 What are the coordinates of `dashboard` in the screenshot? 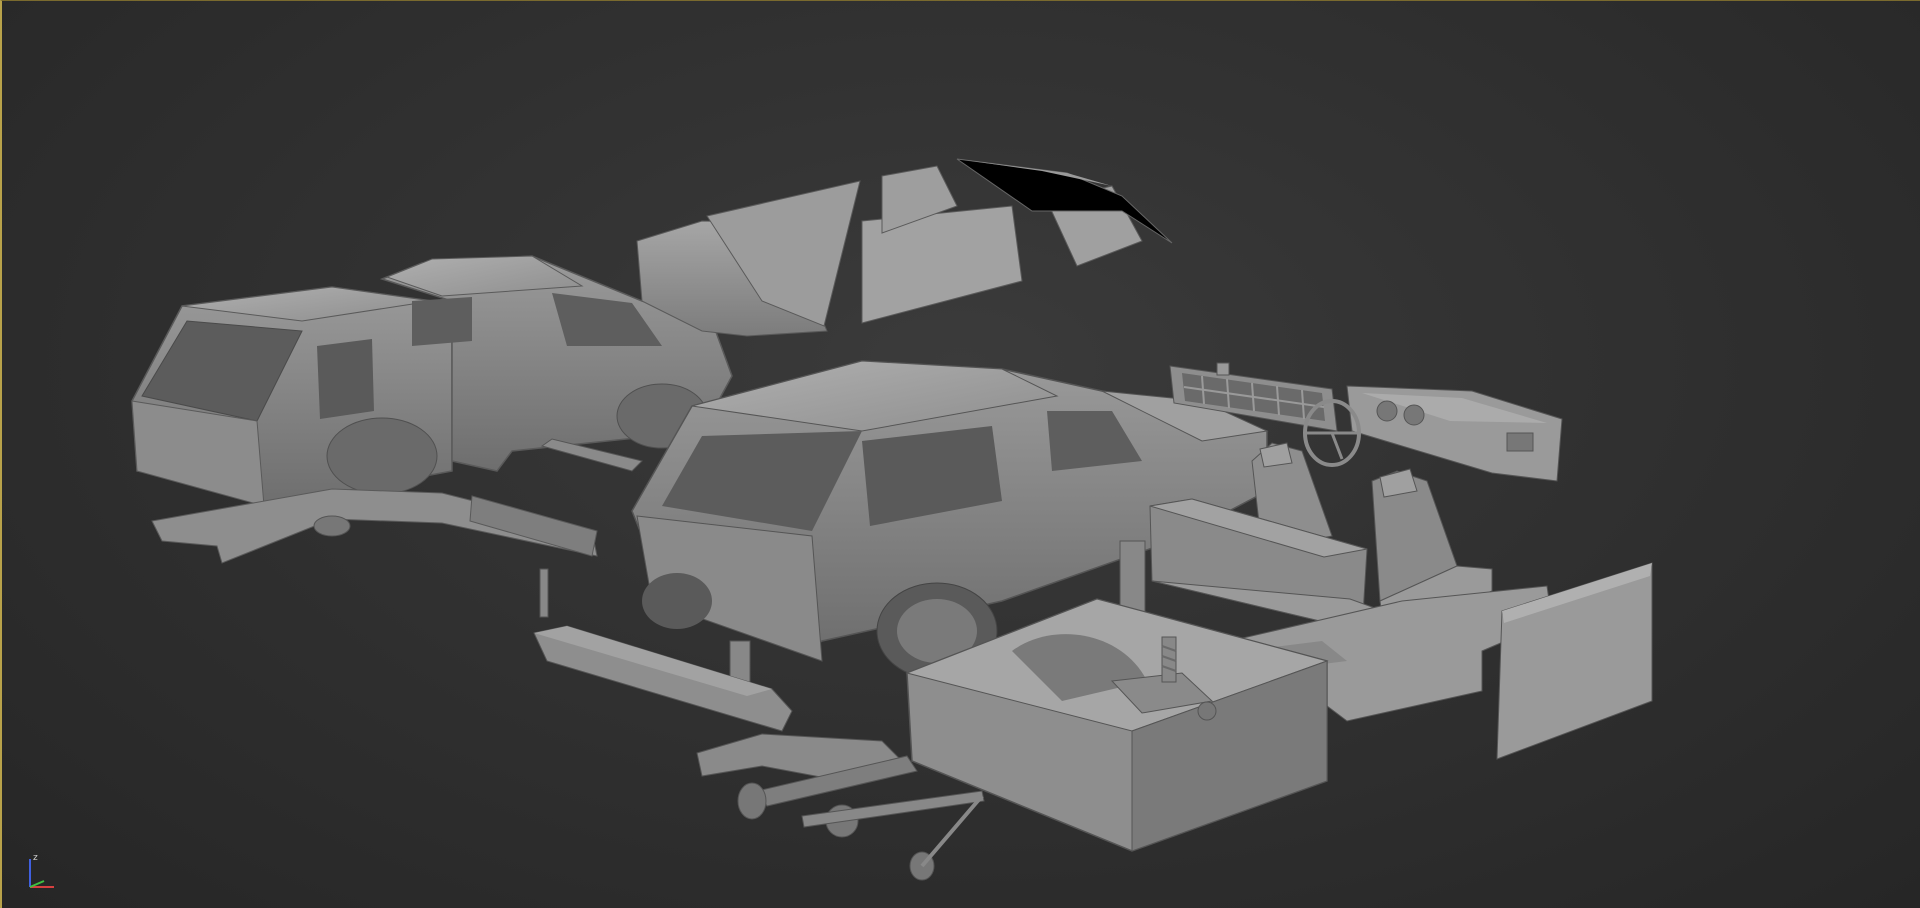 It's located at (1454, 433).